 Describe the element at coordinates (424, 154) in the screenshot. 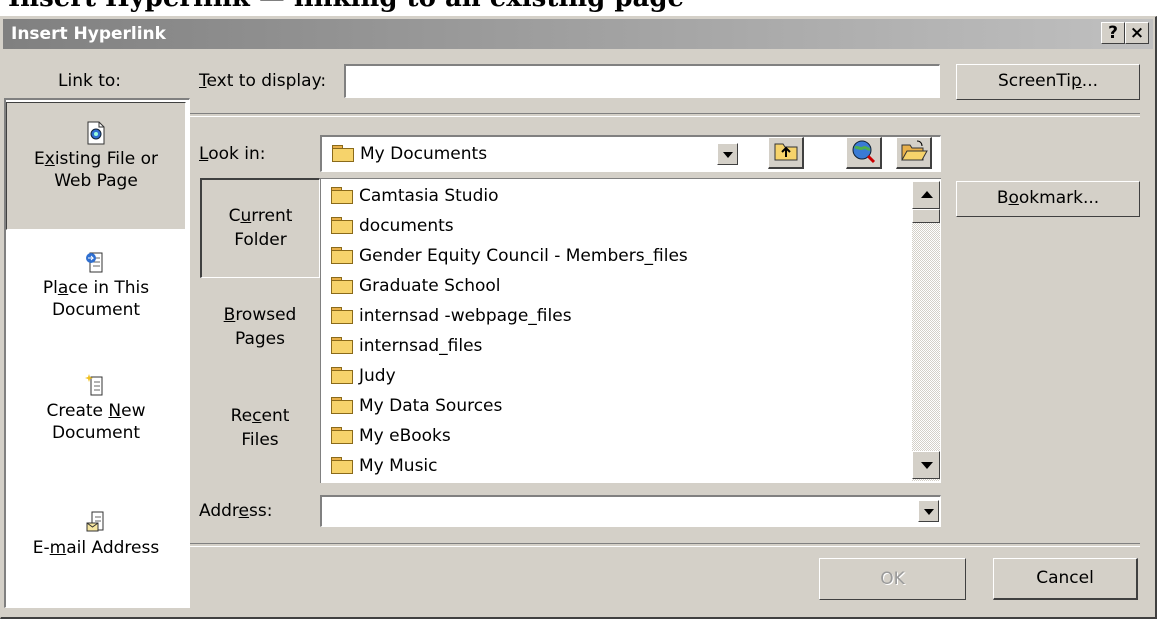

I see `look-in-value: My Documents` at that location.